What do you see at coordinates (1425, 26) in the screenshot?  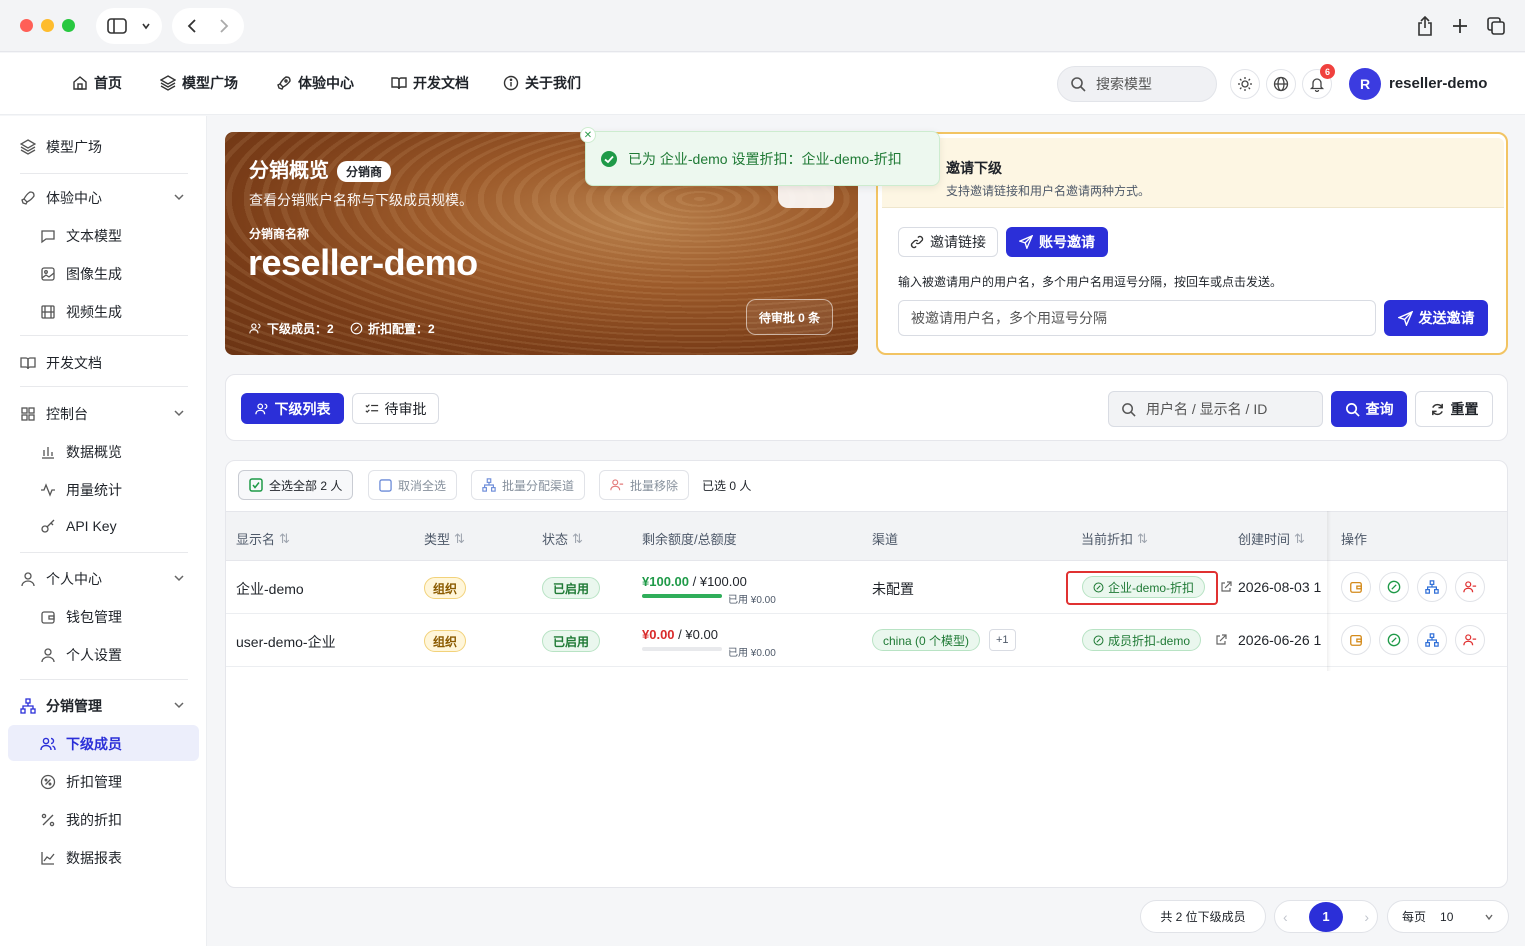 I see `share-icon` at bounding box center [1425, 26].